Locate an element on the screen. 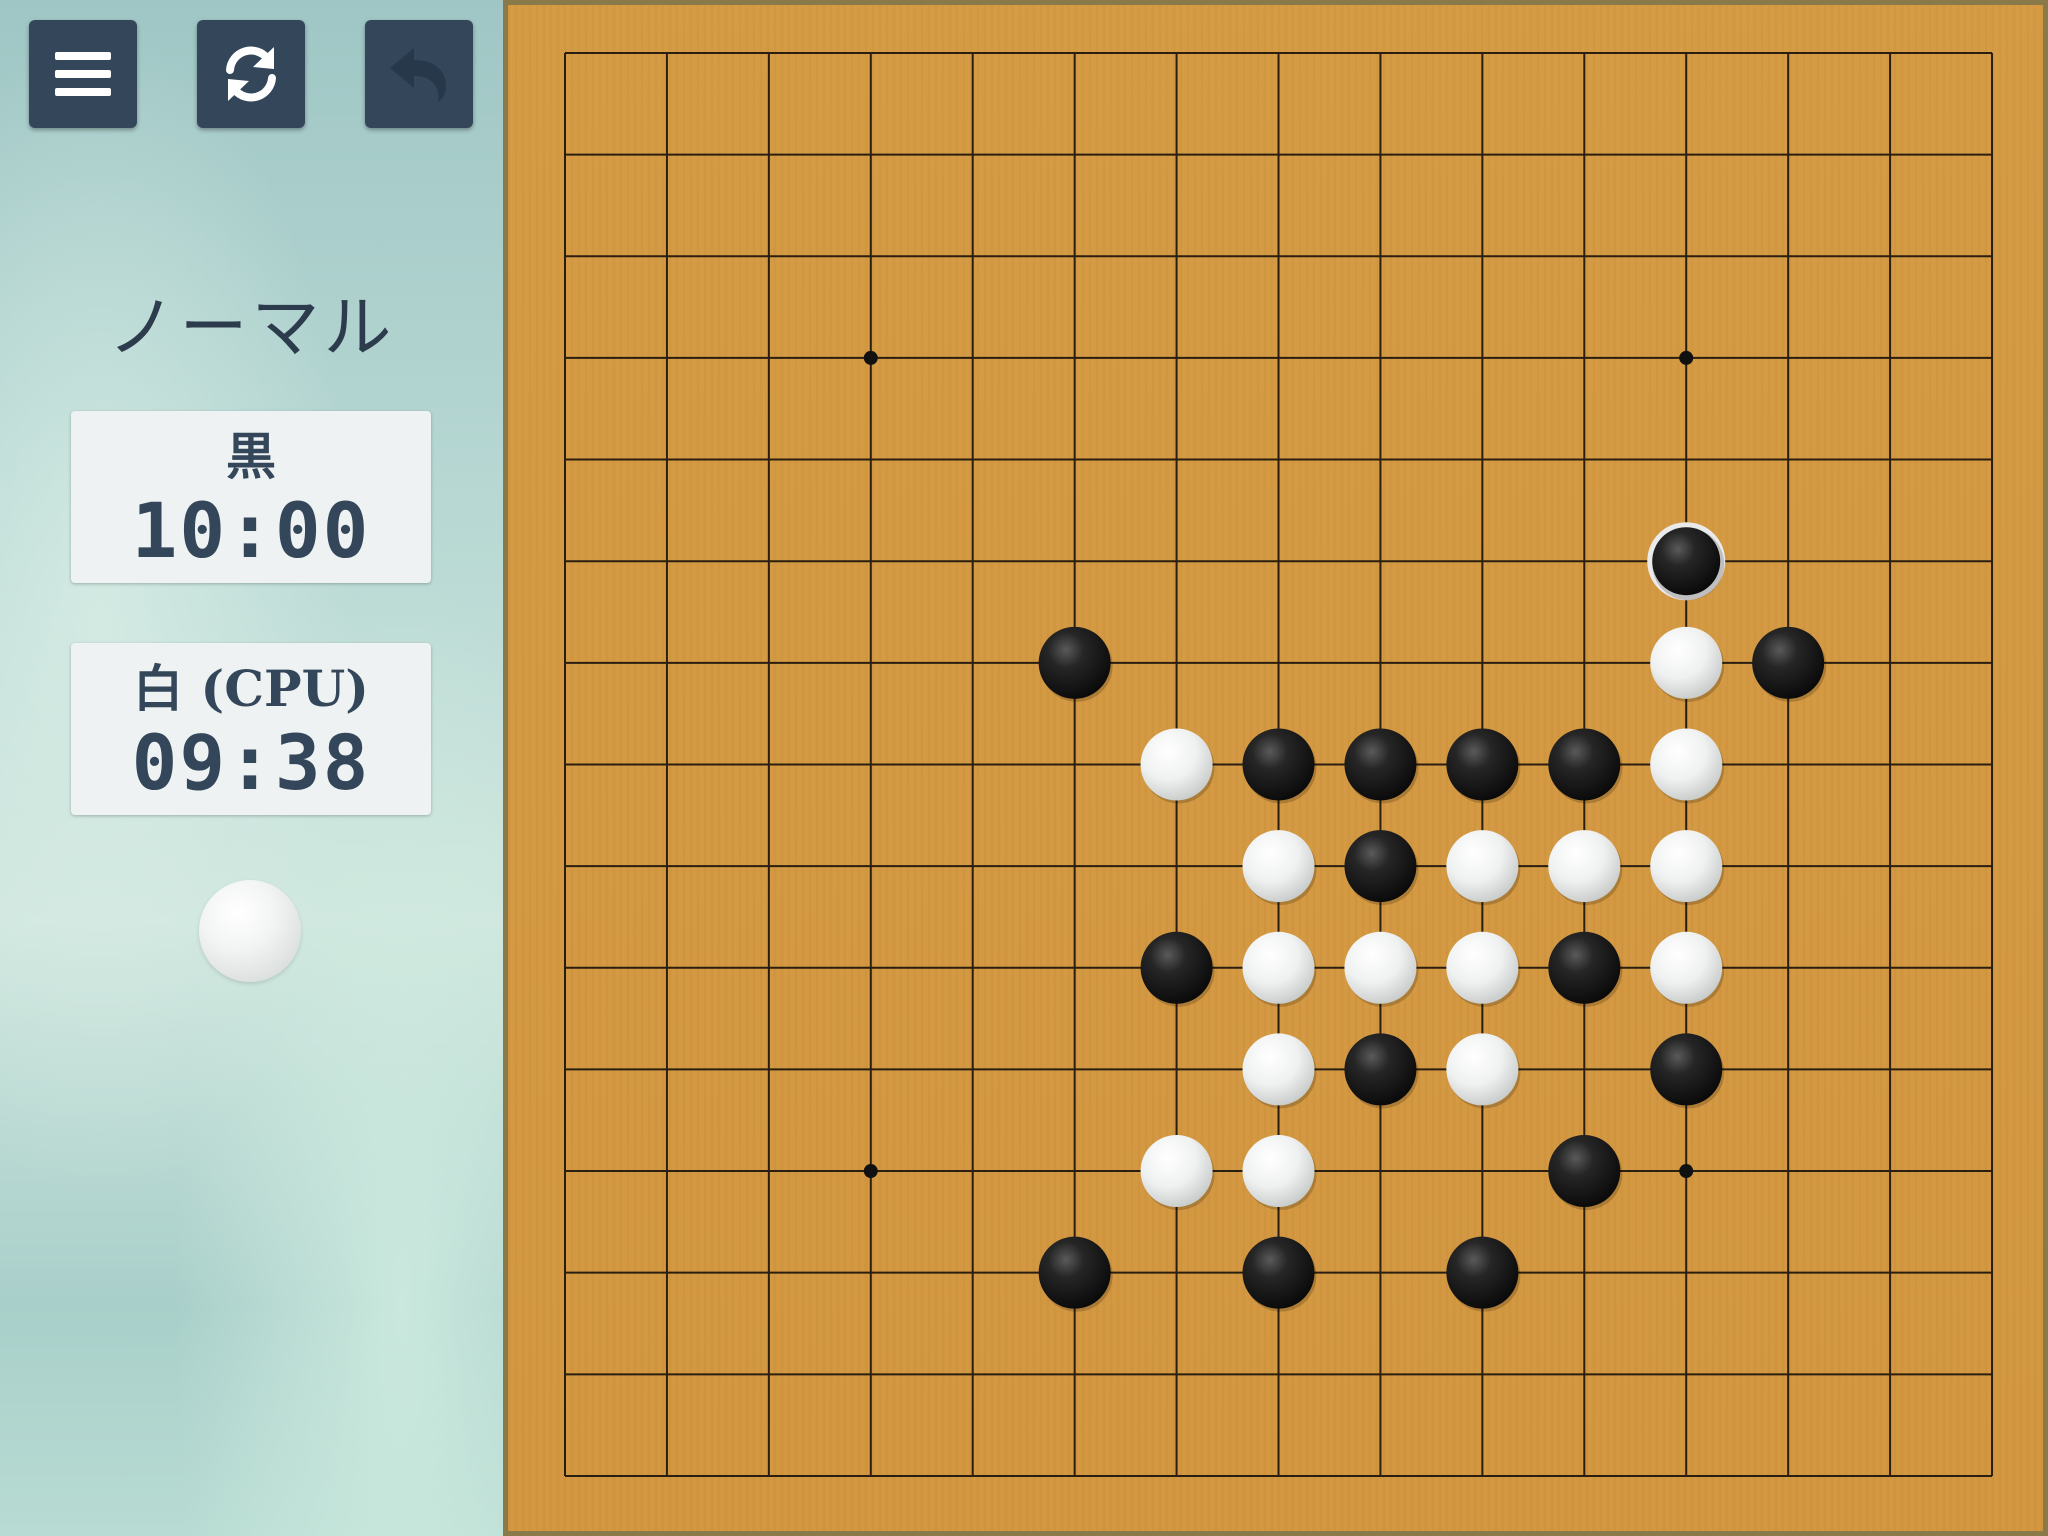  black-timer: 10:00 is located at coordinates (251, 530).